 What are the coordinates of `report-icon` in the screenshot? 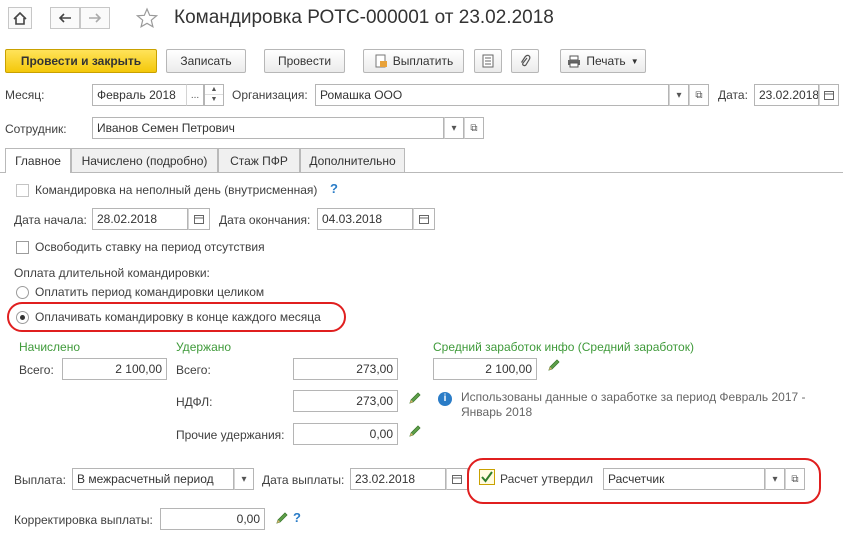 It's located at (488, 61).